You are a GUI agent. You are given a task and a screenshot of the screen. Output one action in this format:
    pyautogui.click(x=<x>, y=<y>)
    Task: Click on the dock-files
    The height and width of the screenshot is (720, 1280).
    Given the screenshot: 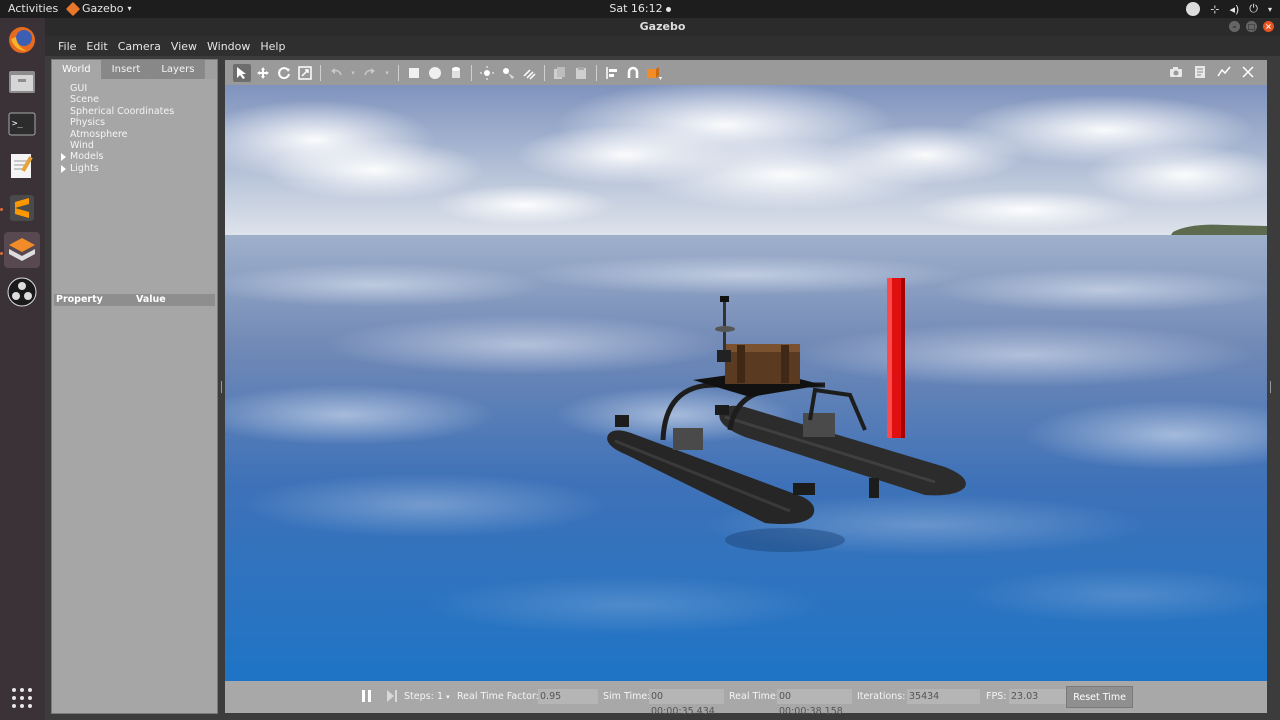 What is the action you would take?
    pyautogui.click(x=22, y=82)
    